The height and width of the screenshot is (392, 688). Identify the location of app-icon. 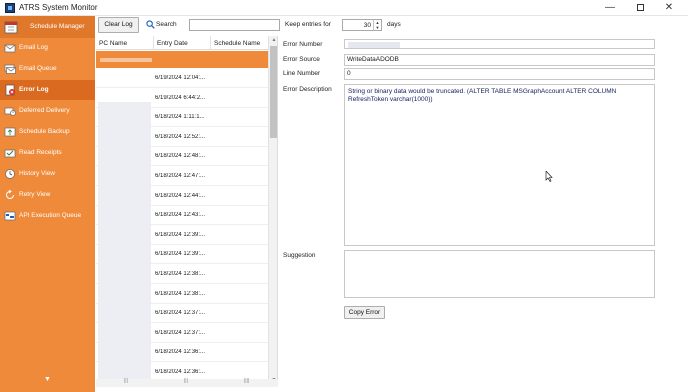
(10, 8).